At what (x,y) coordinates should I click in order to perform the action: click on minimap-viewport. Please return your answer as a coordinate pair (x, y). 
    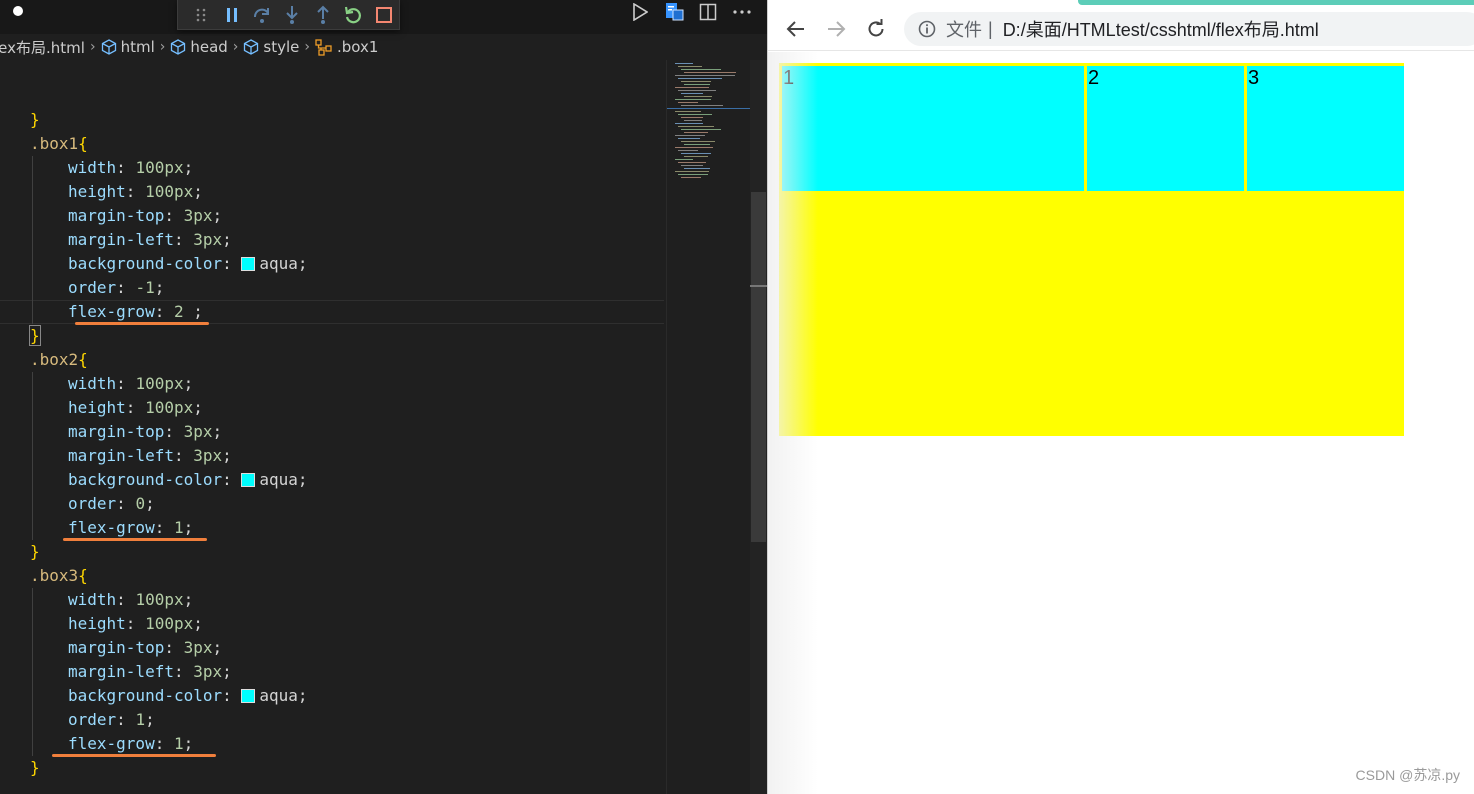
    Looking at the image, I should click on (709, 108).